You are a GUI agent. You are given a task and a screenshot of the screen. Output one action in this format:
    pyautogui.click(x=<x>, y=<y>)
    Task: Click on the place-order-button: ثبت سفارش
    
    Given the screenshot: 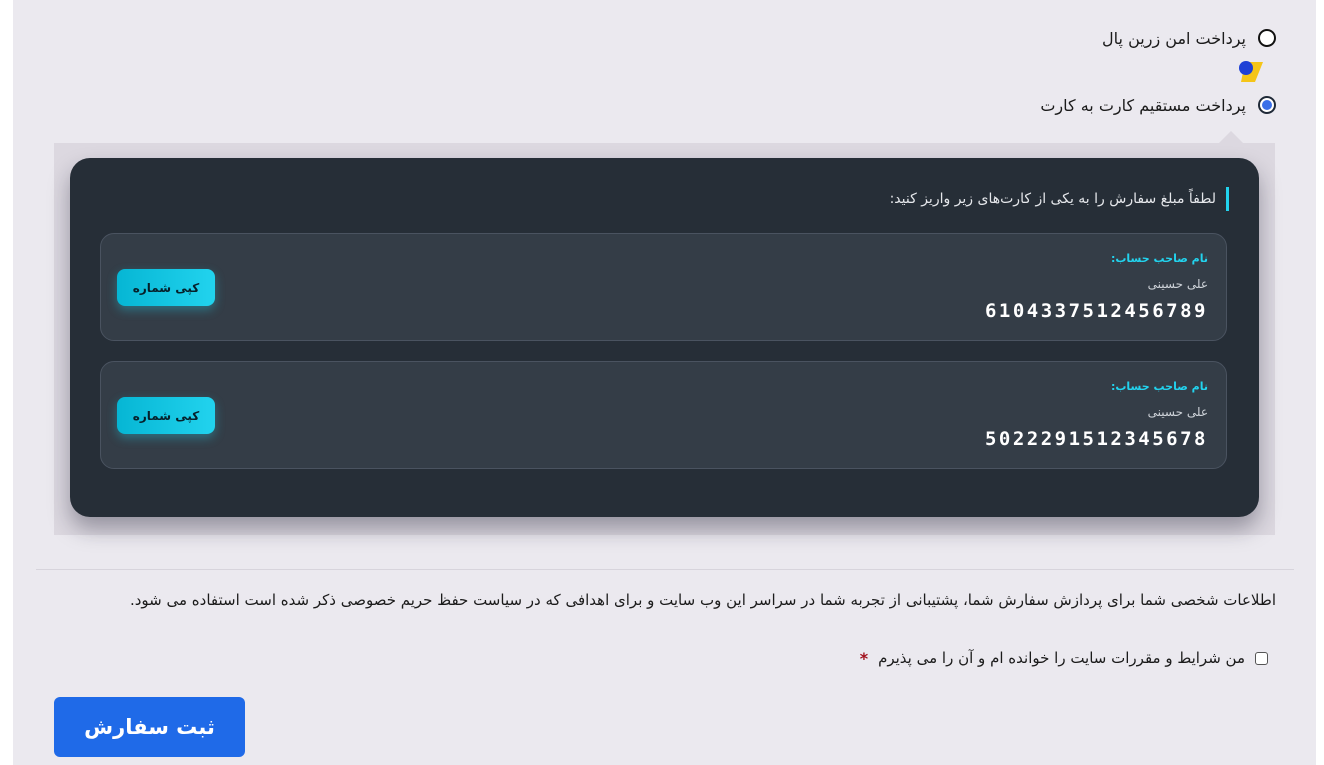 What is the action you would take?
    pyautogui.click(x=149, y=727)
    